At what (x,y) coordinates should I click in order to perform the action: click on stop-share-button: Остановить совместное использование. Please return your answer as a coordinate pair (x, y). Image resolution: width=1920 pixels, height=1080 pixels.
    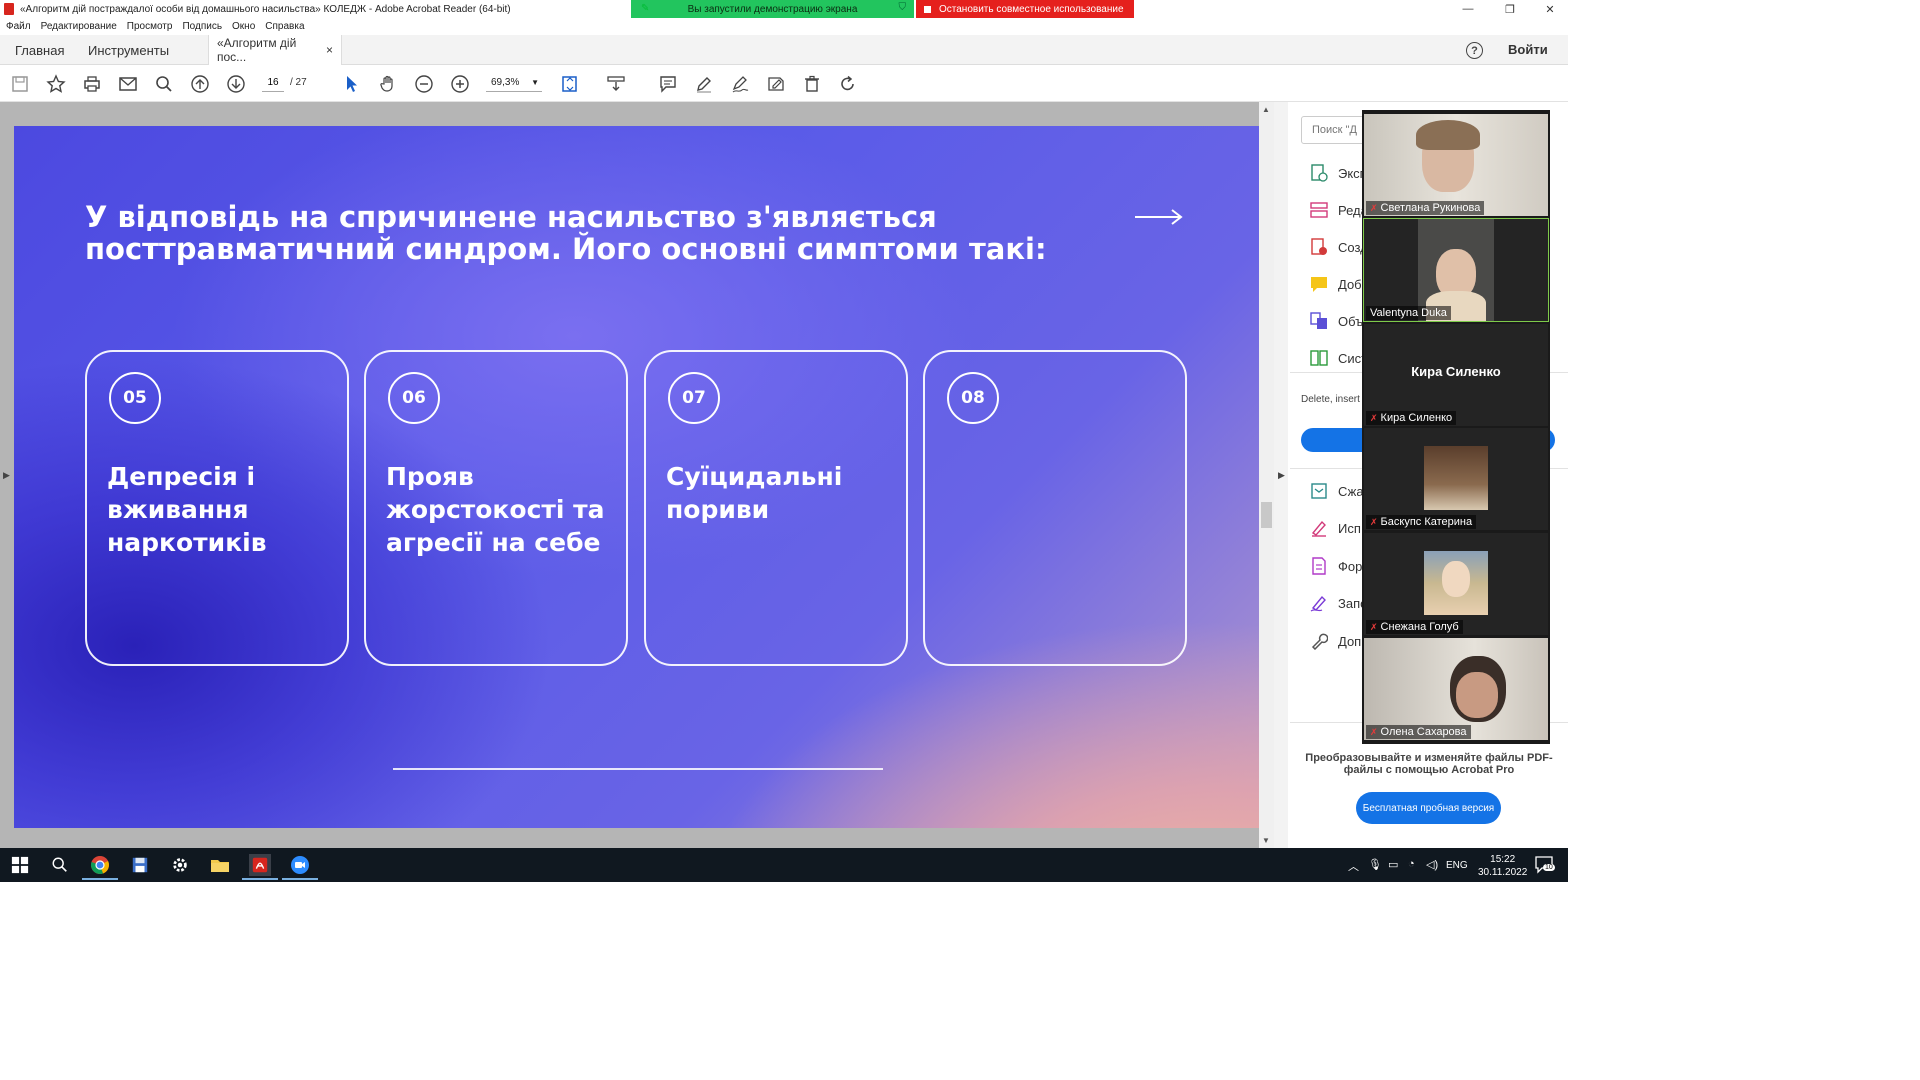
    Looking at the image, I should click on (1025, 9).